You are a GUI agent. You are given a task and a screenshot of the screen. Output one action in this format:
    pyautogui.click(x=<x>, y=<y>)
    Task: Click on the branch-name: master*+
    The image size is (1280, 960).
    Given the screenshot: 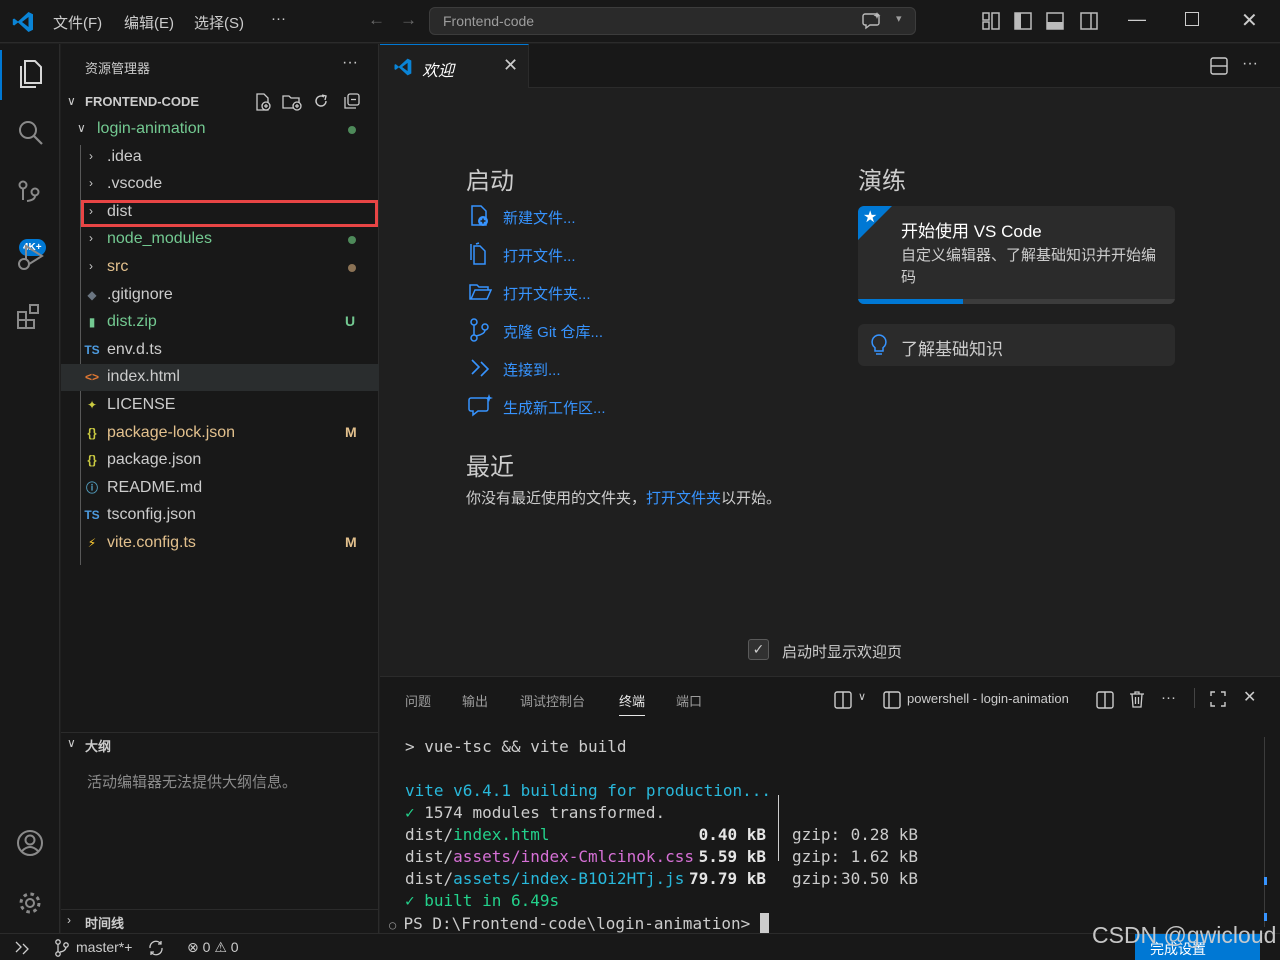 What is the action you would take?
    pyautogui.click(x=104, y=947)
    